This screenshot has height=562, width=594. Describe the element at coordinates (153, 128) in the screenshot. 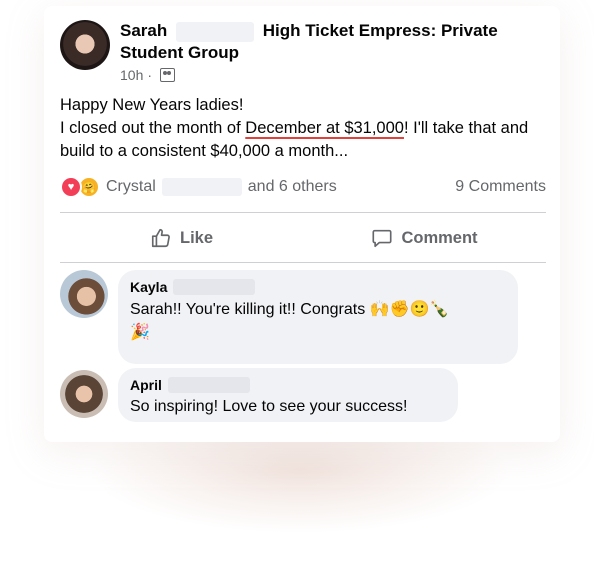

I see `post-text-pre: I closed out the month of` at that location.